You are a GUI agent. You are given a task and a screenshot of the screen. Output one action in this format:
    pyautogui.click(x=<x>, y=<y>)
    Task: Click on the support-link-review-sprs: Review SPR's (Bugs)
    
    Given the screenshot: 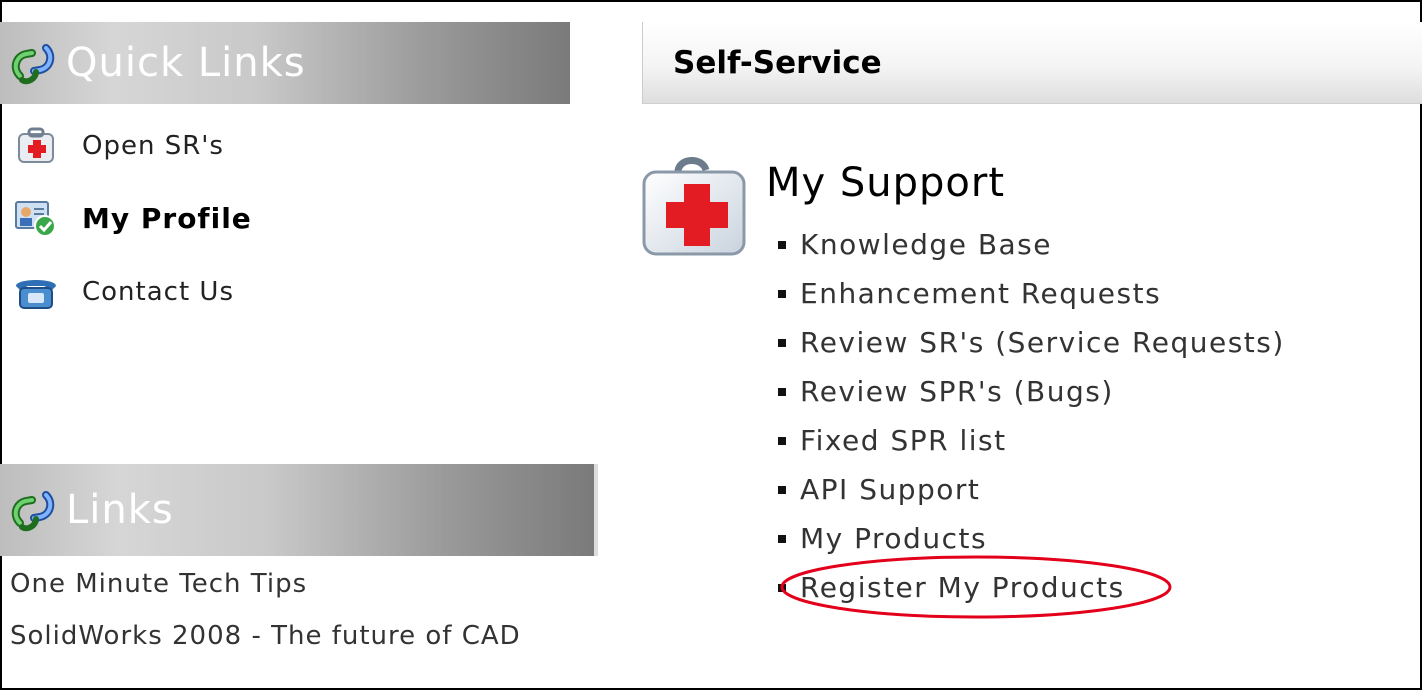 What is the action you would take?
    pyautogui.click(x=1031, y=391)
    